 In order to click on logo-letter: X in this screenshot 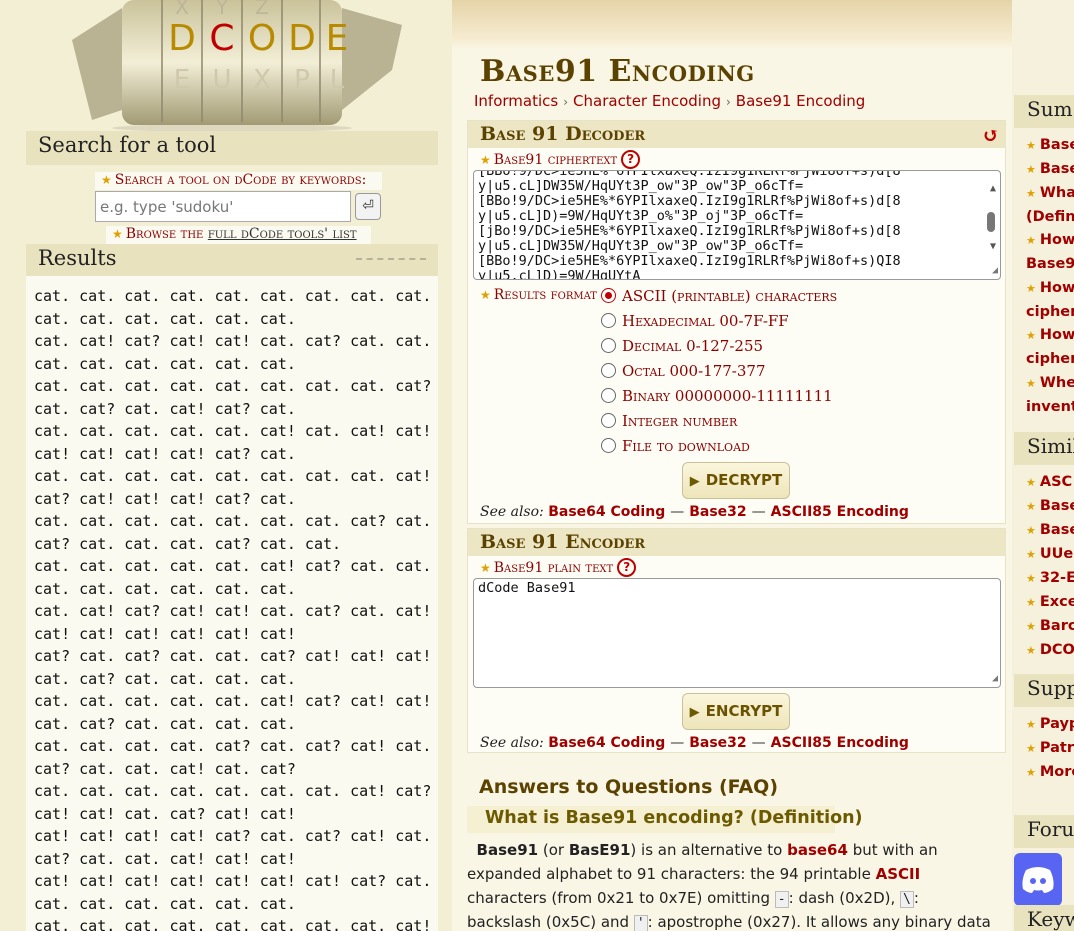, I will do `click(182, 9)`.